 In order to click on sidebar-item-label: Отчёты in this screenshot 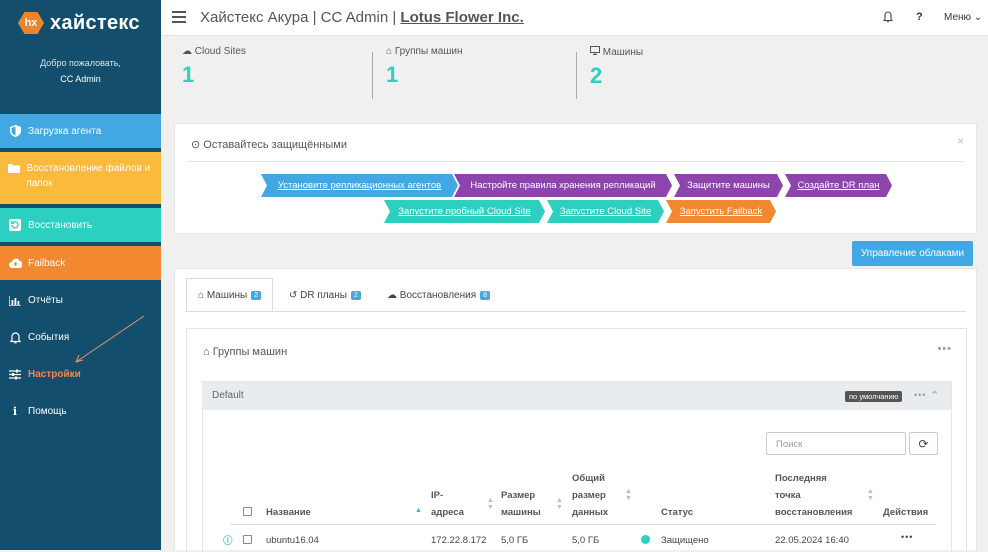, I will do `click(45, 300)`.